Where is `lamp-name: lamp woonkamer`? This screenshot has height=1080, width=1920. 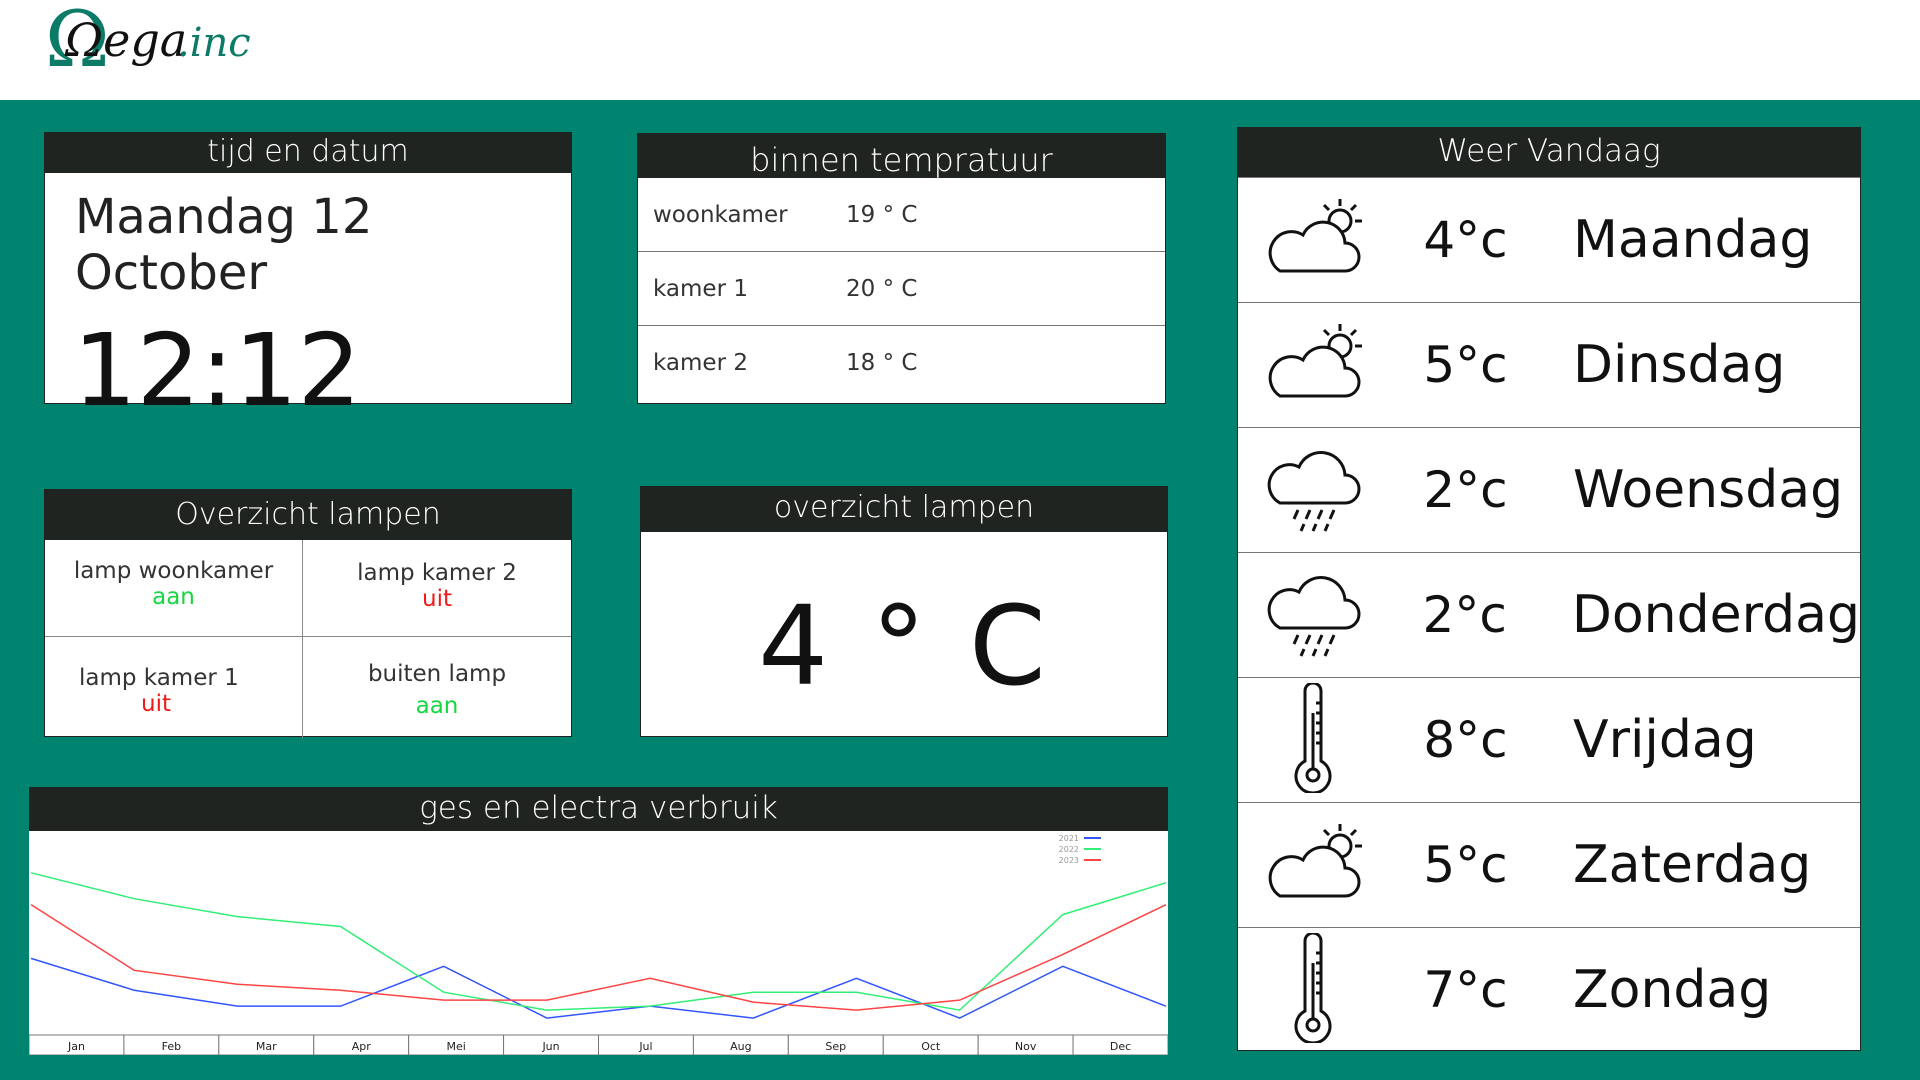
lamp-name: lamp woonkamer is located at coordinates (173, 571).